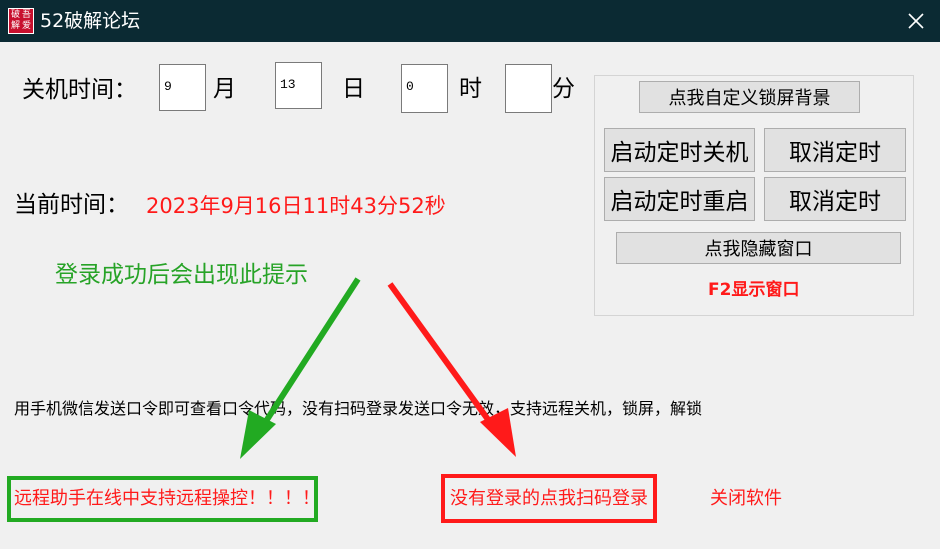 The width and height of the screenshot is (940, 549). Describe the element at coordinates (296, 206) in the screenshot. I see `current-time-value: 2023年9月16日11时43分52秒` at that location.